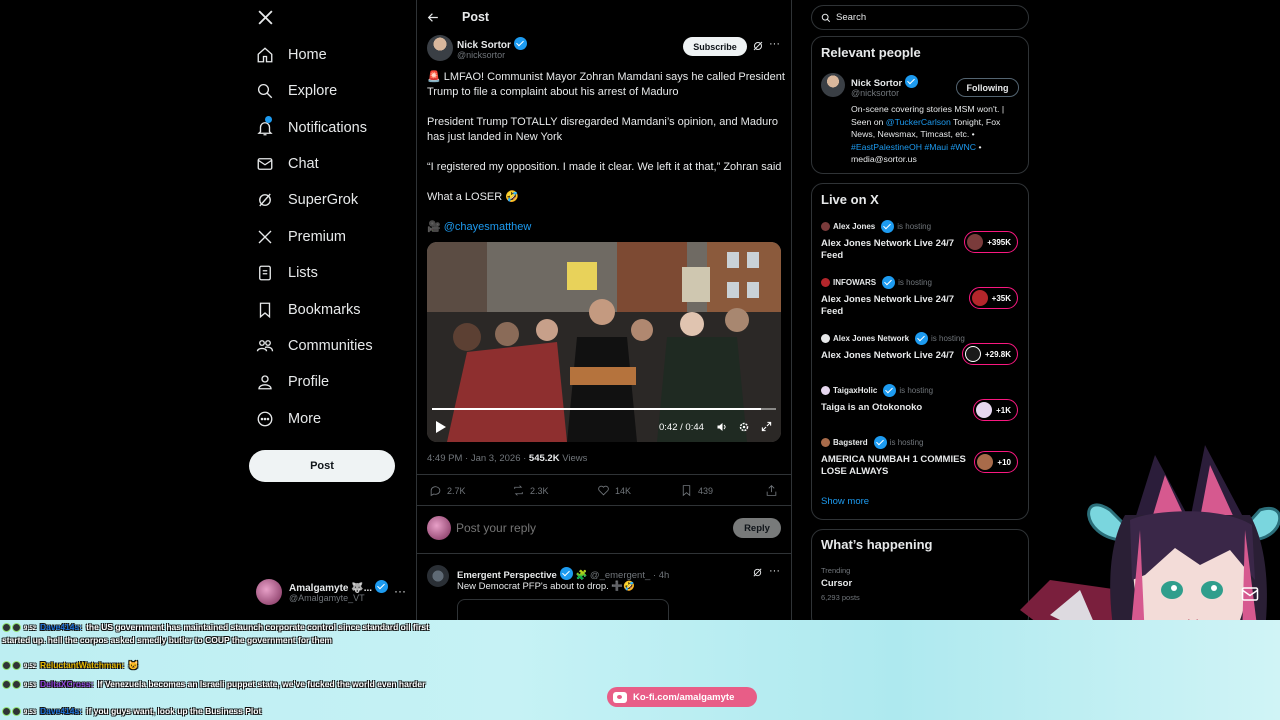 This screenshot has width=1280, height=720. What do you see at coordinates (546, 586) in the screenshot?
I see `reply-text: New Democrat PFP's about to drop. ➕🤣` at bounding box center [546, 586].